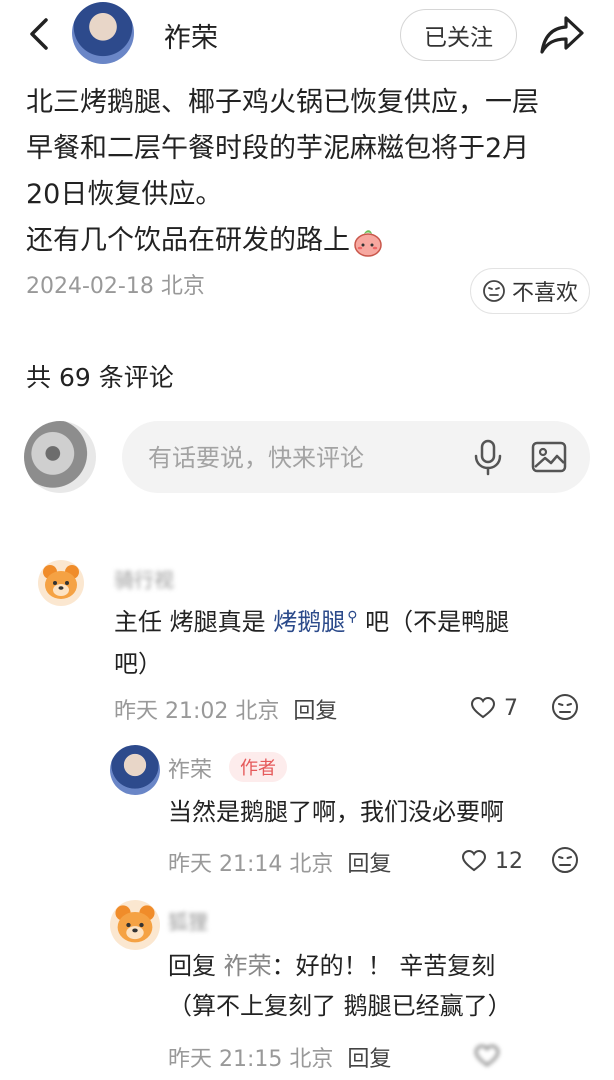 The image size is (614, 1080). What do you see at coordinates (378, 986) in the screenshot?
I see `comment-text: 回复 祚荣：好的！！ 辛苦复刻 （算不上复刻了 鹅腿已经赢了）` at bounding box center [378, 986].